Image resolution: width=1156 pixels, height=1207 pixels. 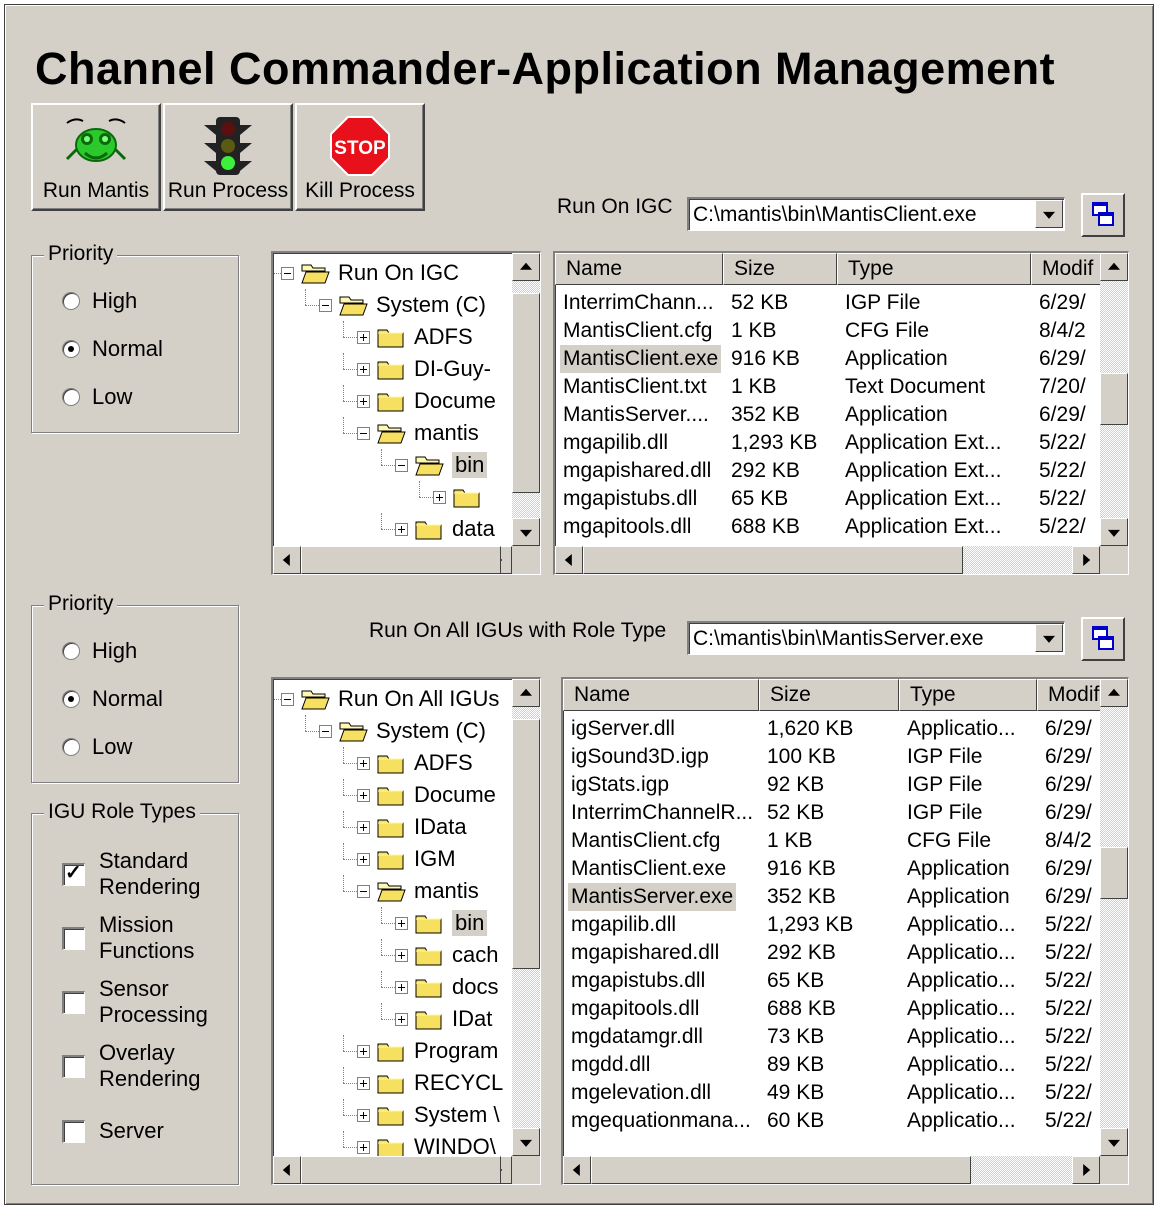 I want to click on list-row: MantisServer.... 352 KB Application 6/29/, so click(x=827, y=415).